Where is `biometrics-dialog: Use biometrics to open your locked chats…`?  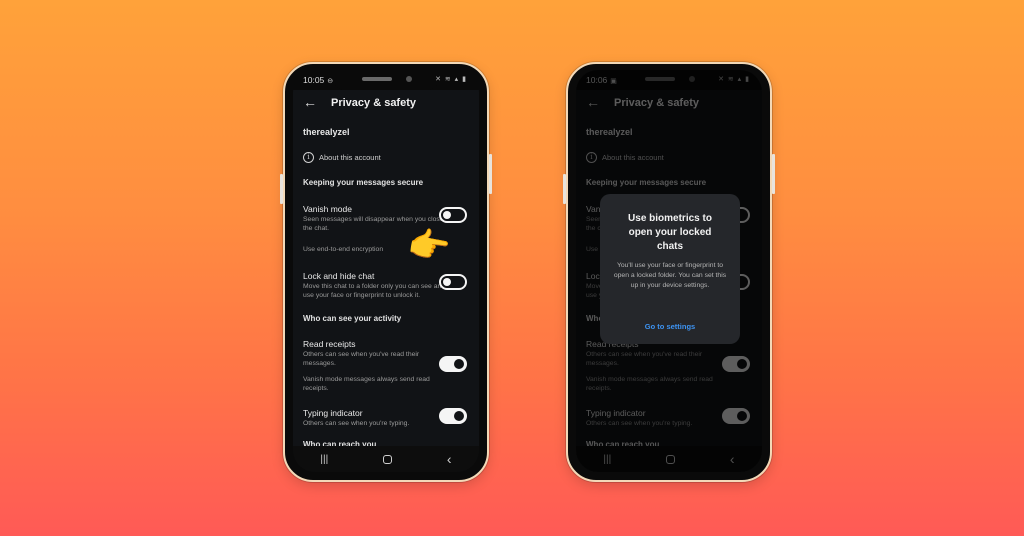
biometrics-dialog: Use biometrics to open your locked chats… is located at coordinates (670, 269).